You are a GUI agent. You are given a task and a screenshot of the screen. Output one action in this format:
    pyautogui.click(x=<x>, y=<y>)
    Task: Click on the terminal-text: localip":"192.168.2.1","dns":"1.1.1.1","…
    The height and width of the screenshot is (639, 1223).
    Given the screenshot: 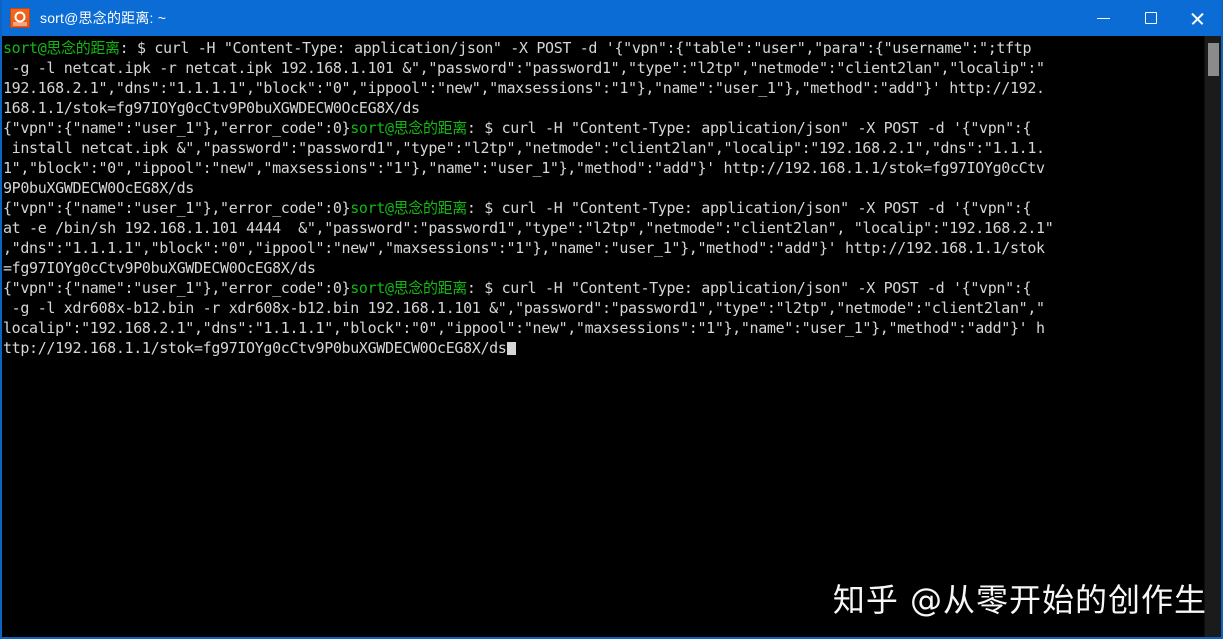 What is the action you would take?
    pyautogui.click(x=524, y=328)
    